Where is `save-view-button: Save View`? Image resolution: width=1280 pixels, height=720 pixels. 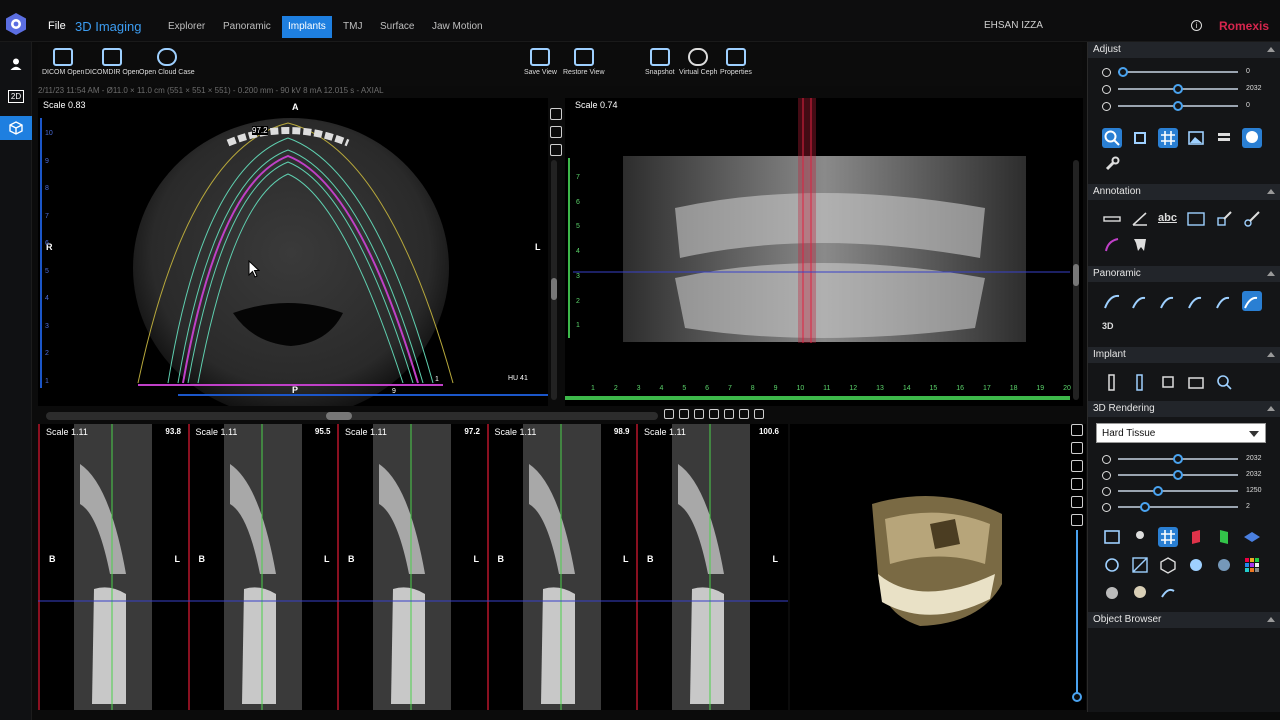
save-view-button: Save View is located at coordinates (540, 62).